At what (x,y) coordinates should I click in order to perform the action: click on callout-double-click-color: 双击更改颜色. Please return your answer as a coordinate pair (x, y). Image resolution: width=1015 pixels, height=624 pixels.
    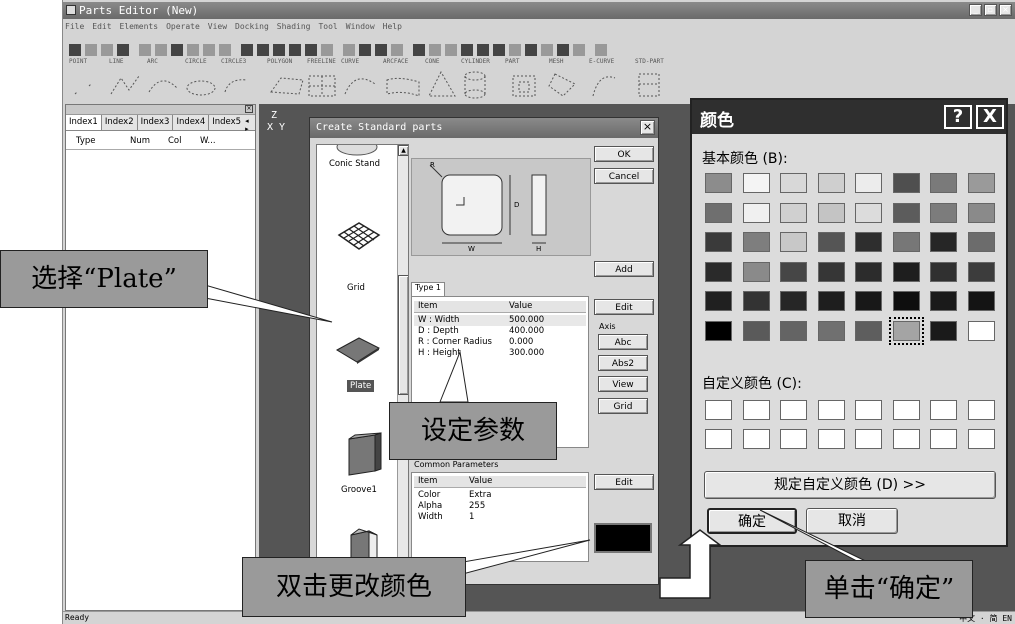
    Looking at the image, I should click on (354, 587).